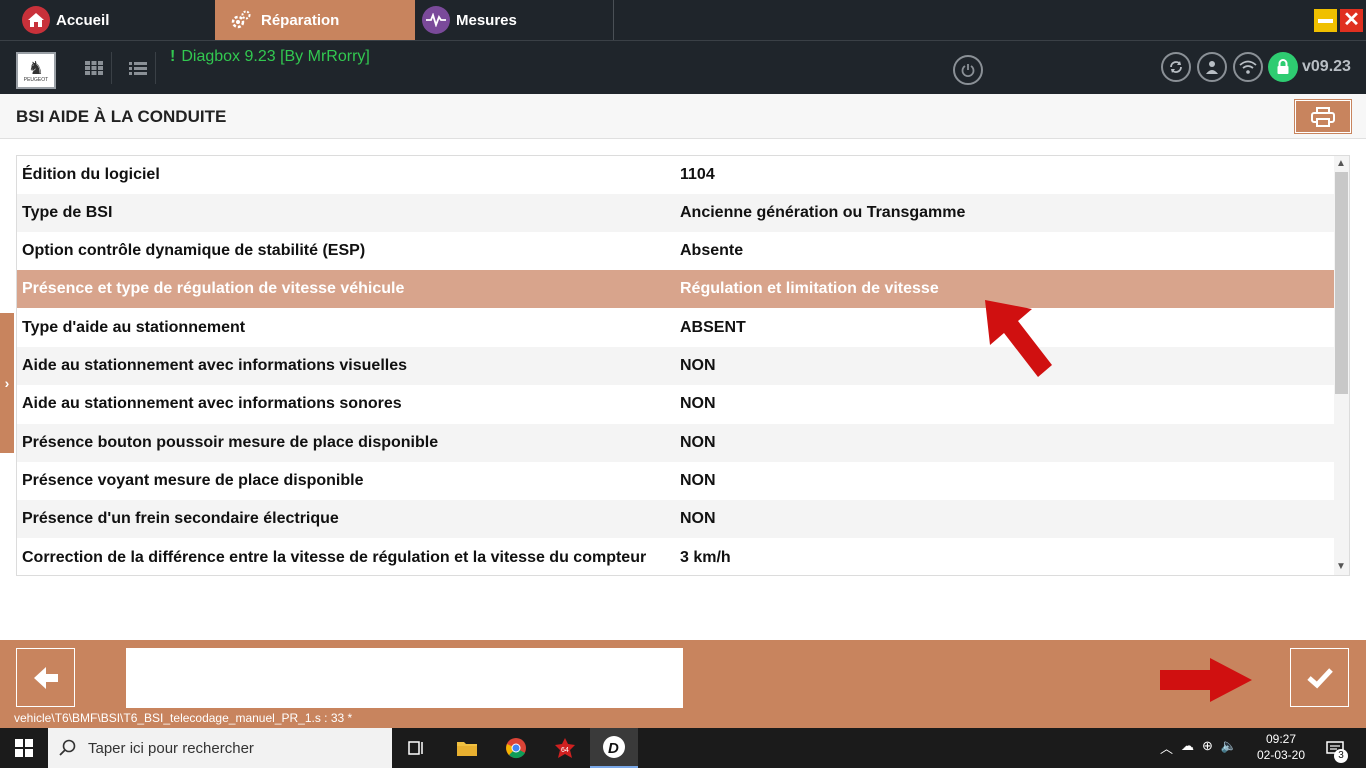 This screenshot has width=1366, height=768. Describe the element at coordinates (68, 748) in the screenshot. I see `search-icon` at that location.